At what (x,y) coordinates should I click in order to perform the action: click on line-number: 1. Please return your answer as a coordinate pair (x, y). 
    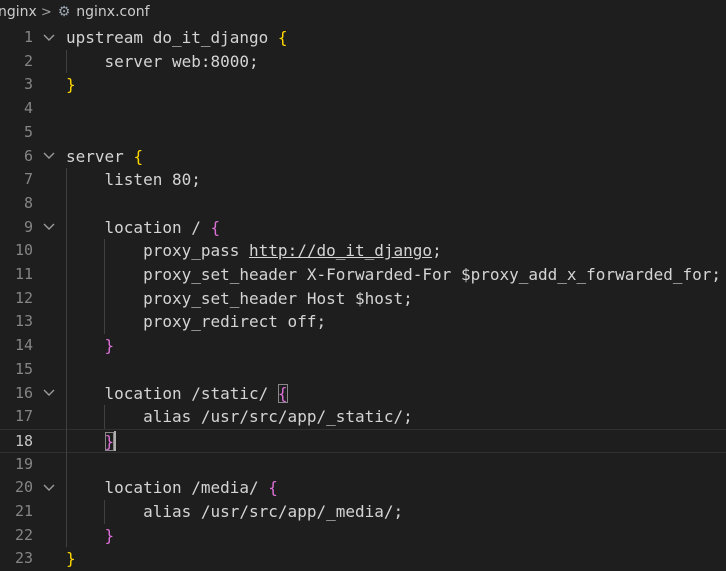
    Looking at the image, I should click on (28, 37).